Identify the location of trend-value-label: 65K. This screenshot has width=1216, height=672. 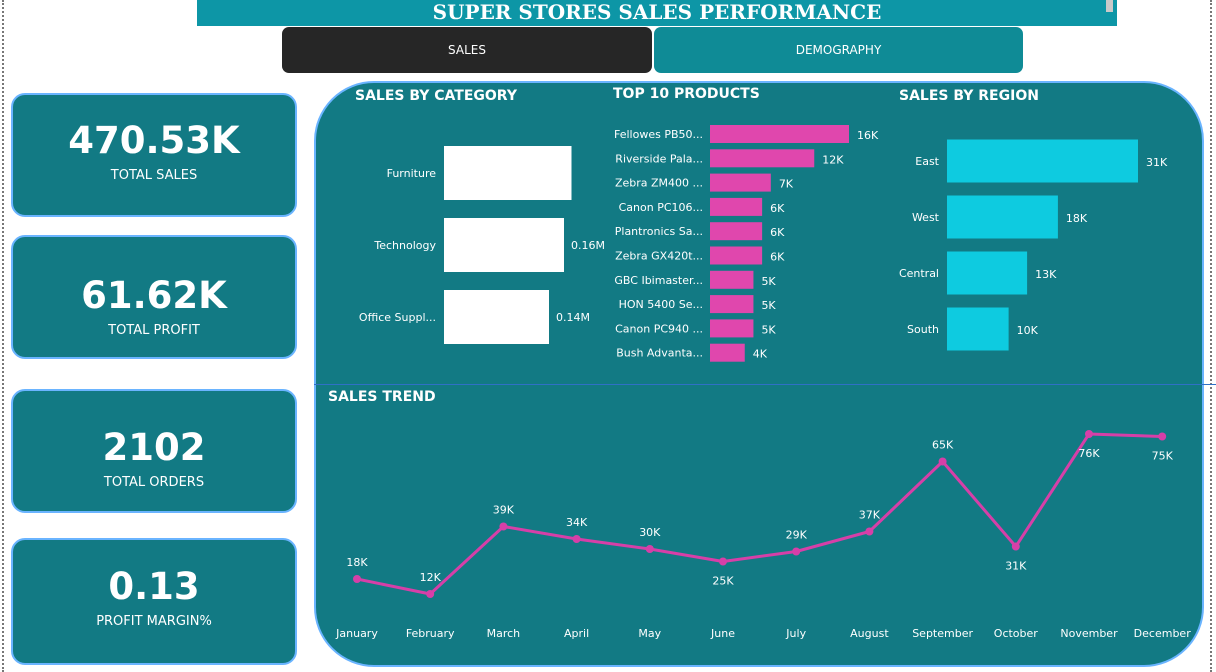
(943, 445).